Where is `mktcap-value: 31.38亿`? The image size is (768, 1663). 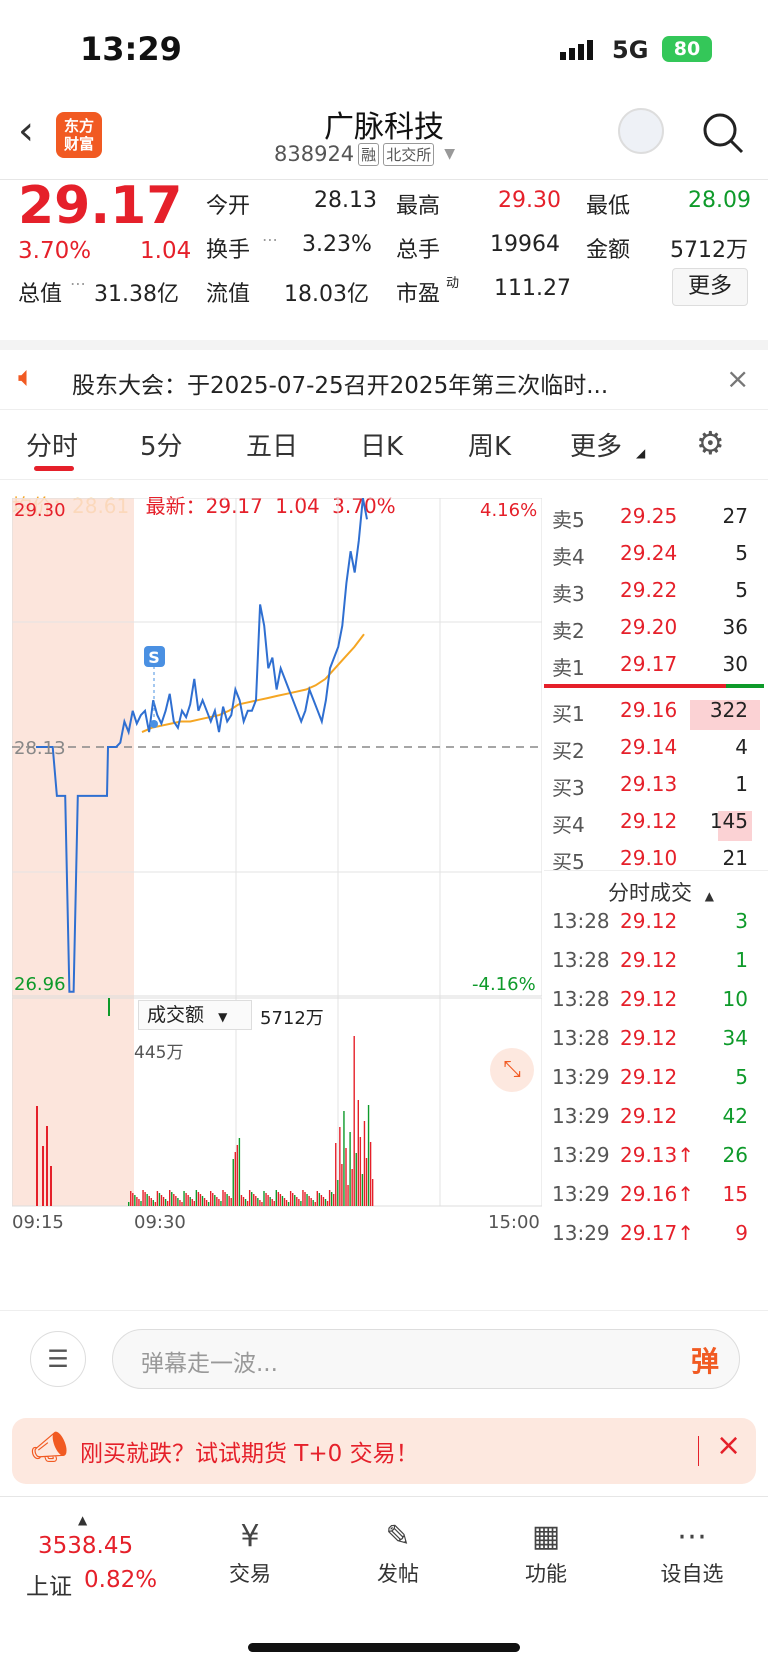
mktcap-value: 31.38亿 is located at coordinates (136, 294).